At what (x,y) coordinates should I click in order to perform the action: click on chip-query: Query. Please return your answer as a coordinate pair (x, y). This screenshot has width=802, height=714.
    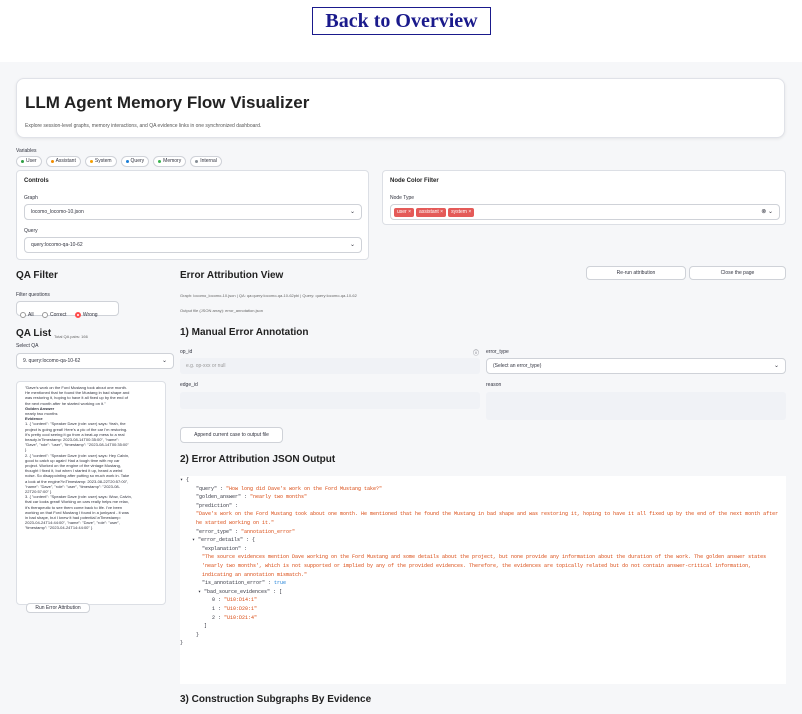
    Looking at the image, I should click on (135, 161).